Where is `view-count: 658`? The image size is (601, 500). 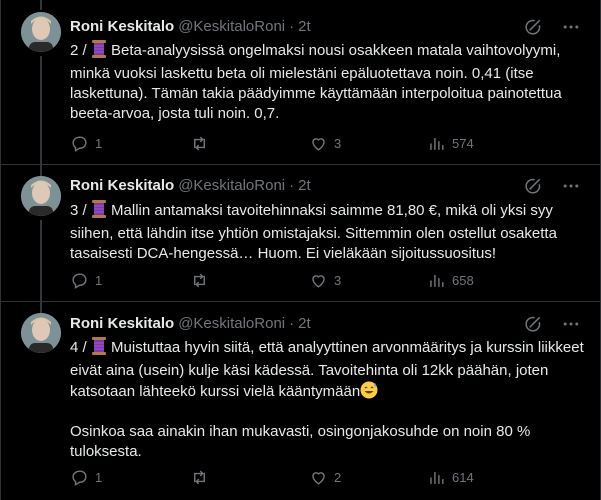 view-count: 658 is located at coordinates (463, 280).